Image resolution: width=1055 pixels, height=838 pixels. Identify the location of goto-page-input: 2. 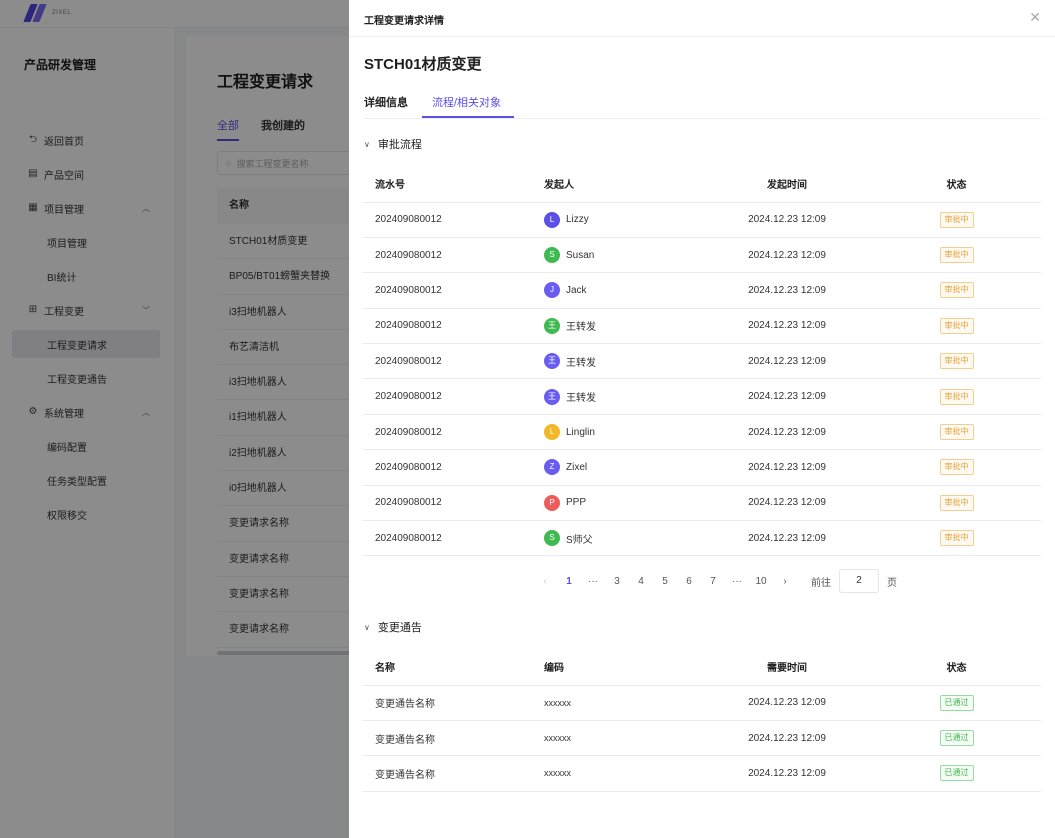
(859, 581).